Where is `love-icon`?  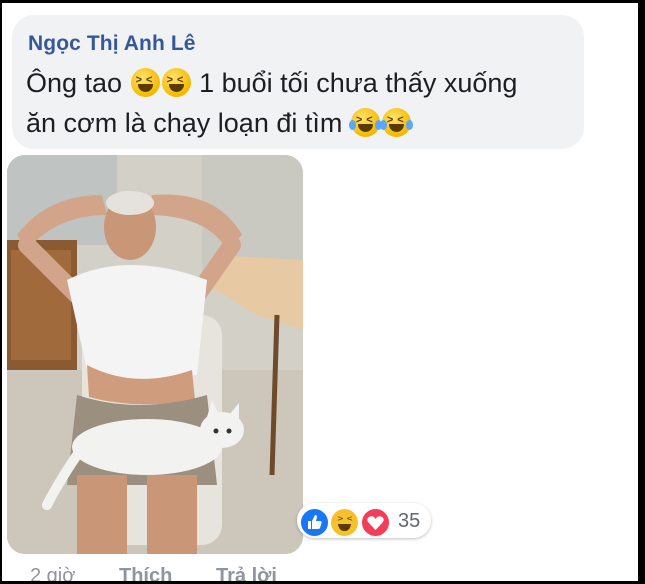 love-icon is located at coordinates (375, 522).